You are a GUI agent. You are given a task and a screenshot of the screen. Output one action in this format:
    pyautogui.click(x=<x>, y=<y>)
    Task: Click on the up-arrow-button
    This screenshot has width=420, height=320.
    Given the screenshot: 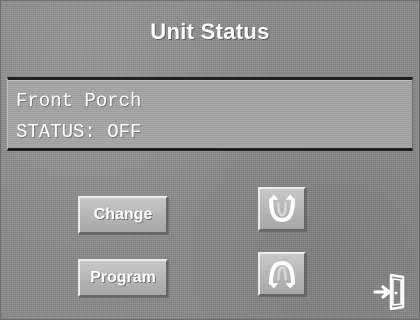 What is the action you would take?
    pyautogui.click(x=282, y=209)
    